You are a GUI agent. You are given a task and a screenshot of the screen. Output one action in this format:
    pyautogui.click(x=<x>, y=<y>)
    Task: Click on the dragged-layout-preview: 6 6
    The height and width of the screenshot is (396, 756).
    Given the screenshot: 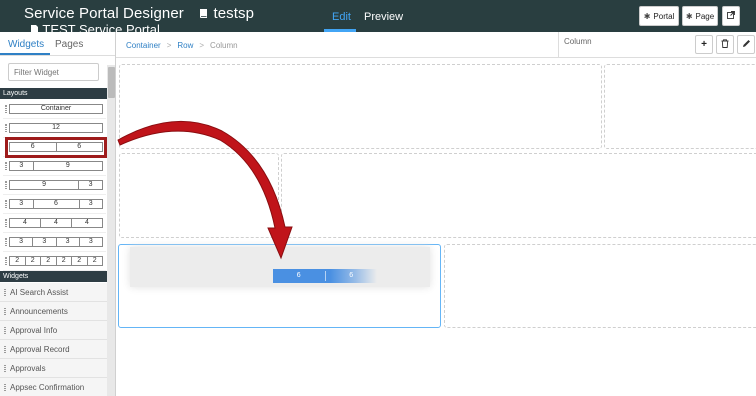 What is the action you would take?
    pyautogui.click(x=325, y=276)
    